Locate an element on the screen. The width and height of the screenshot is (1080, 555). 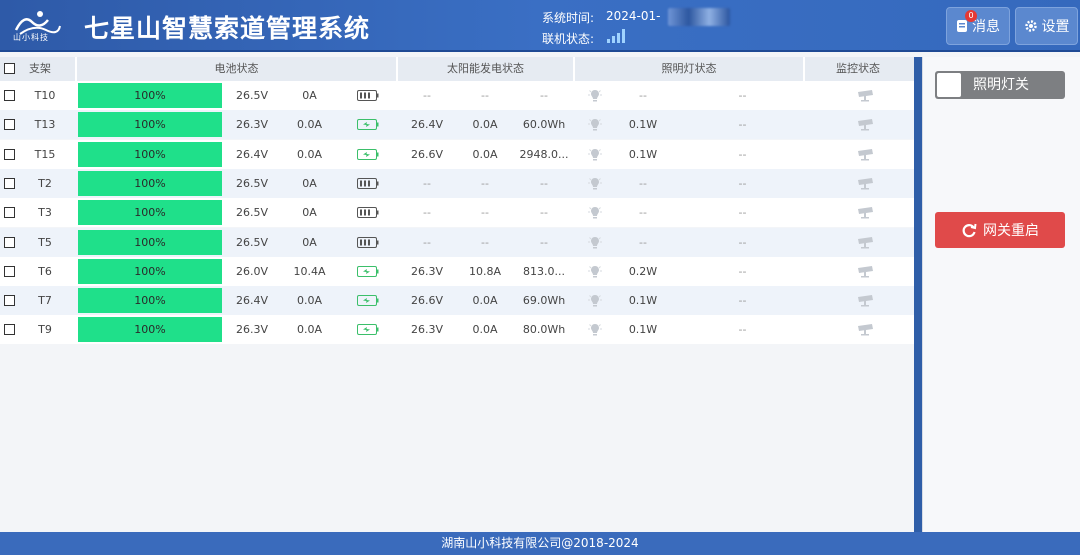
table-row: 100% T5 26.5V 0A -- -- -- -- -- is located at coordinates (457, 242).